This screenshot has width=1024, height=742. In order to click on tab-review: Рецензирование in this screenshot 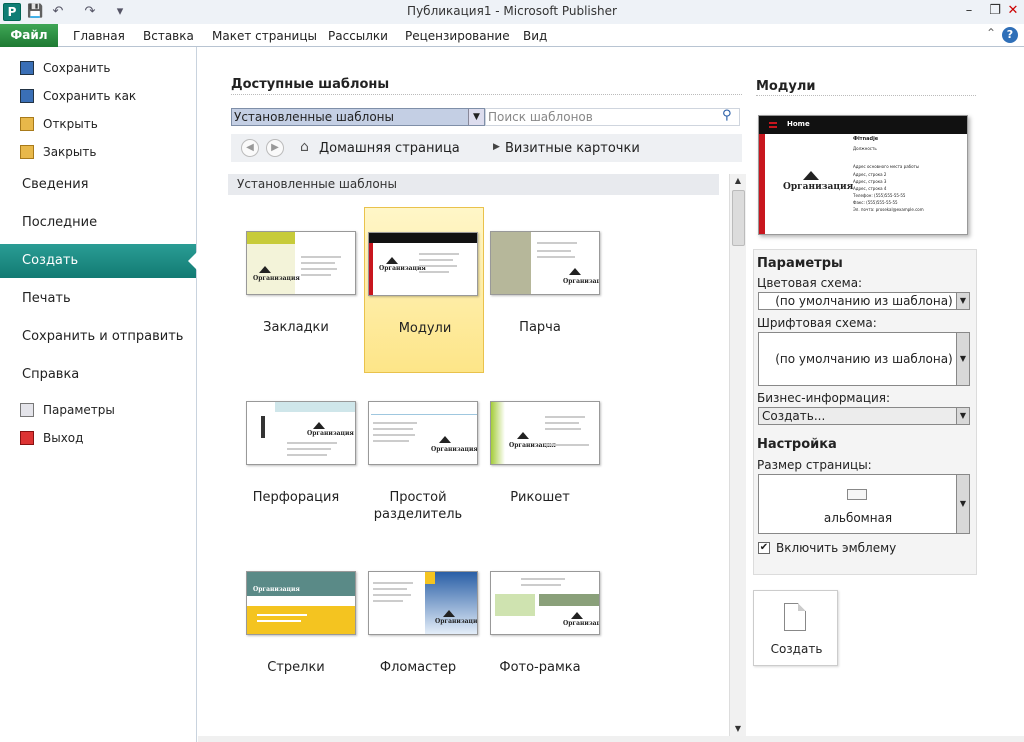, I will do `click(457, 35)`.